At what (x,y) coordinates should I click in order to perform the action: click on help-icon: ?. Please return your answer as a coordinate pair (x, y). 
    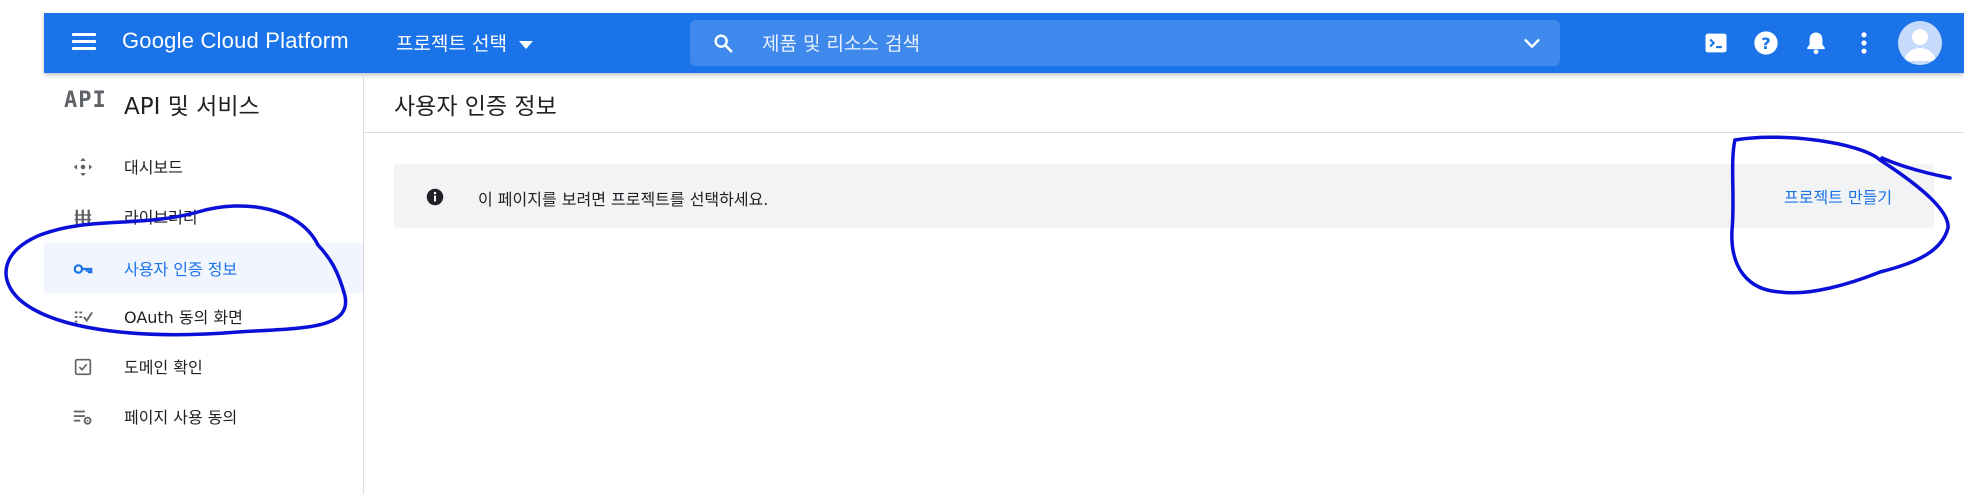
    Looking at the image, I should click on (1766, 43).